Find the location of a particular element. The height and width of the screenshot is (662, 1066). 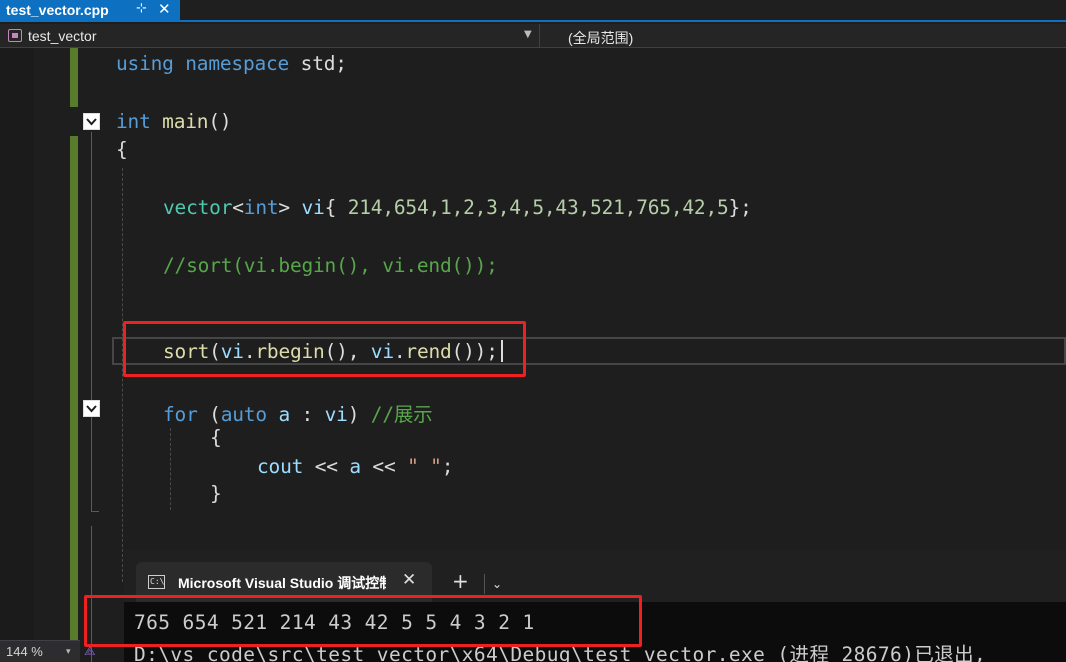

code-line-for-close-brace: } is located at coordinates (216, 493).